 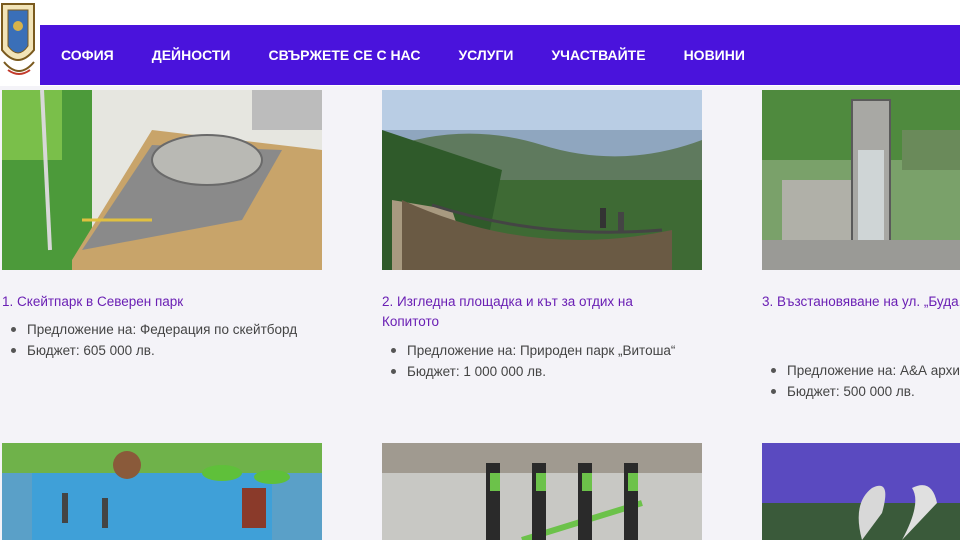 What do you see at coordinates (552, 350) in the screenshot?
I see `project-proposer: Предложение на: Природен парк „Витоша“` at bounding box center [552, 350].